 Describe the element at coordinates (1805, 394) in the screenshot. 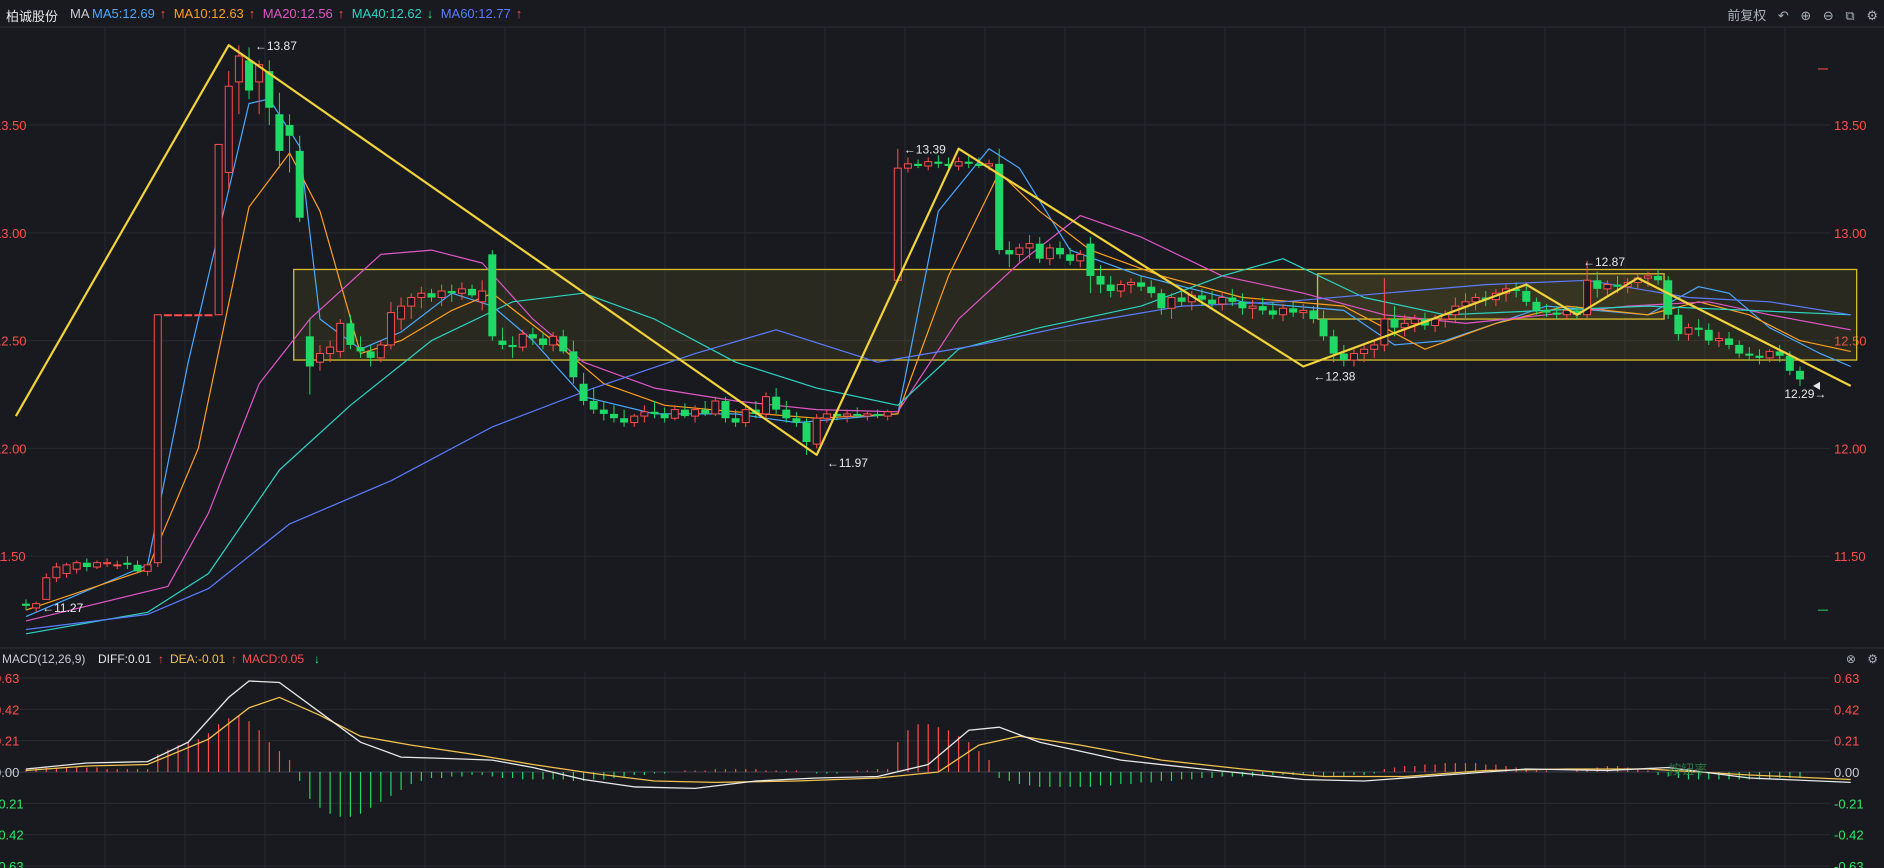

I see `price-annotation: 12.29→` at that location.